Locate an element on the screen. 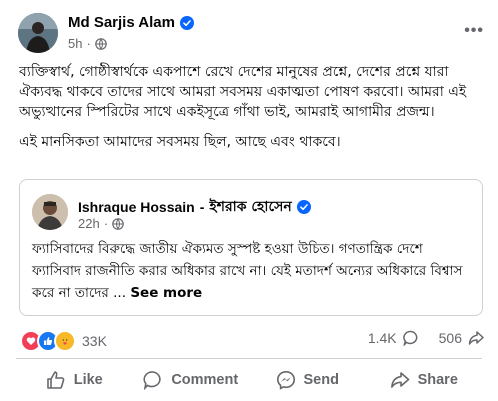 The image size is (498, 401). shared-post-time: 22h is located at coordinates (89, 223).